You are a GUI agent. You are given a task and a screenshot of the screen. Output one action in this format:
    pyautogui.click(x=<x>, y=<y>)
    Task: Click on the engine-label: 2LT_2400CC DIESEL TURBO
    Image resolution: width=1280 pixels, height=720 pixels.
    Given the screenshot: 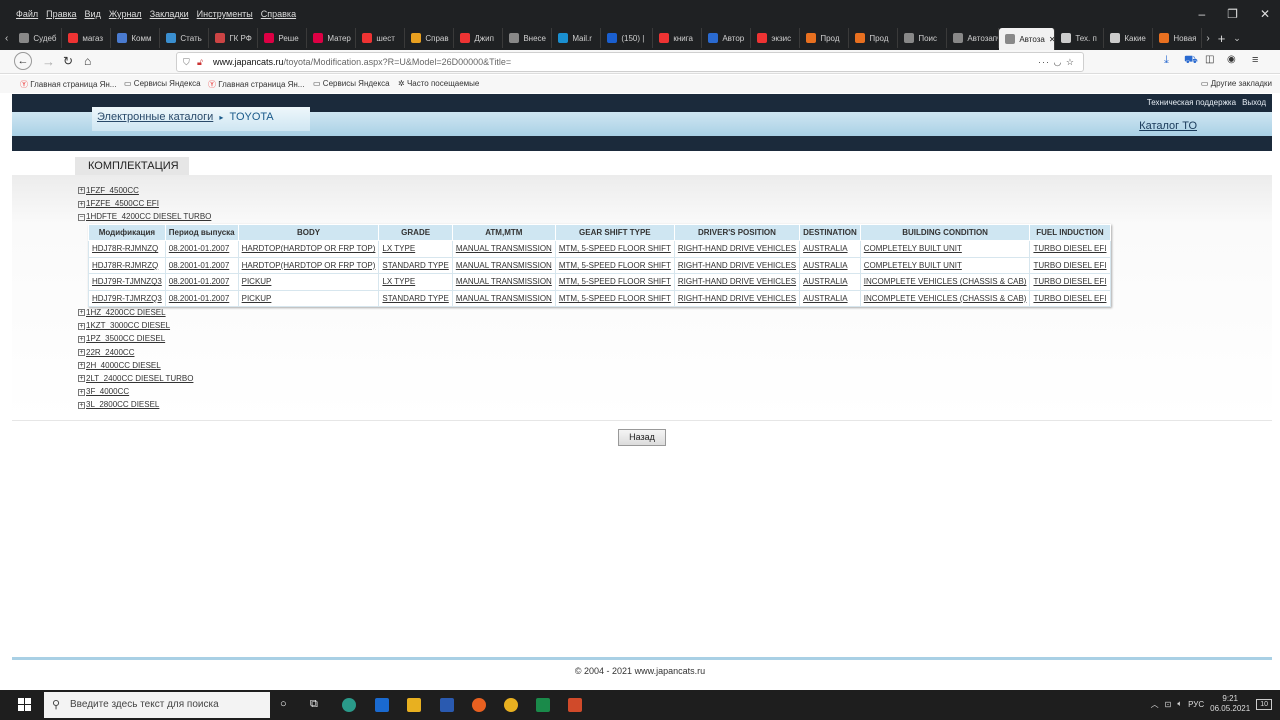 What is the action you would take?
    pyautogui.click(x=139, y=378)
    